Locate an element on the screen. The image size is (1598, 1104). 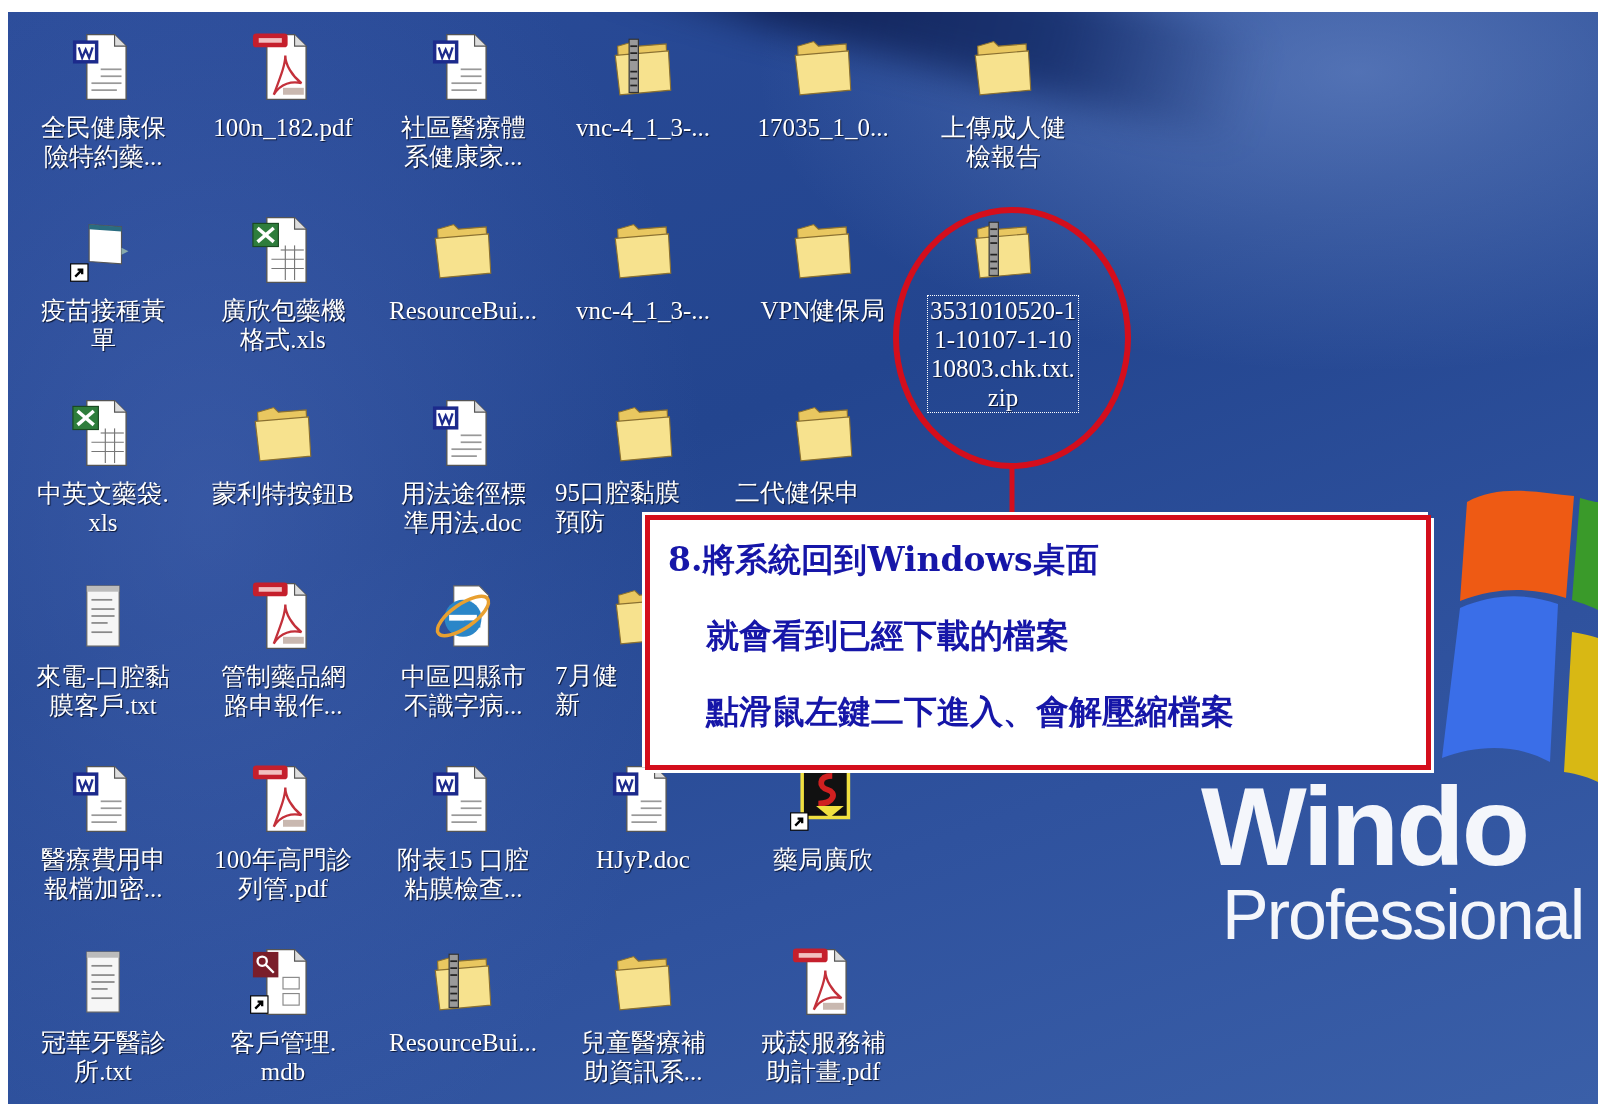
file-name-label: 客戶管理. mdb is located at coordinates (283, 1057).